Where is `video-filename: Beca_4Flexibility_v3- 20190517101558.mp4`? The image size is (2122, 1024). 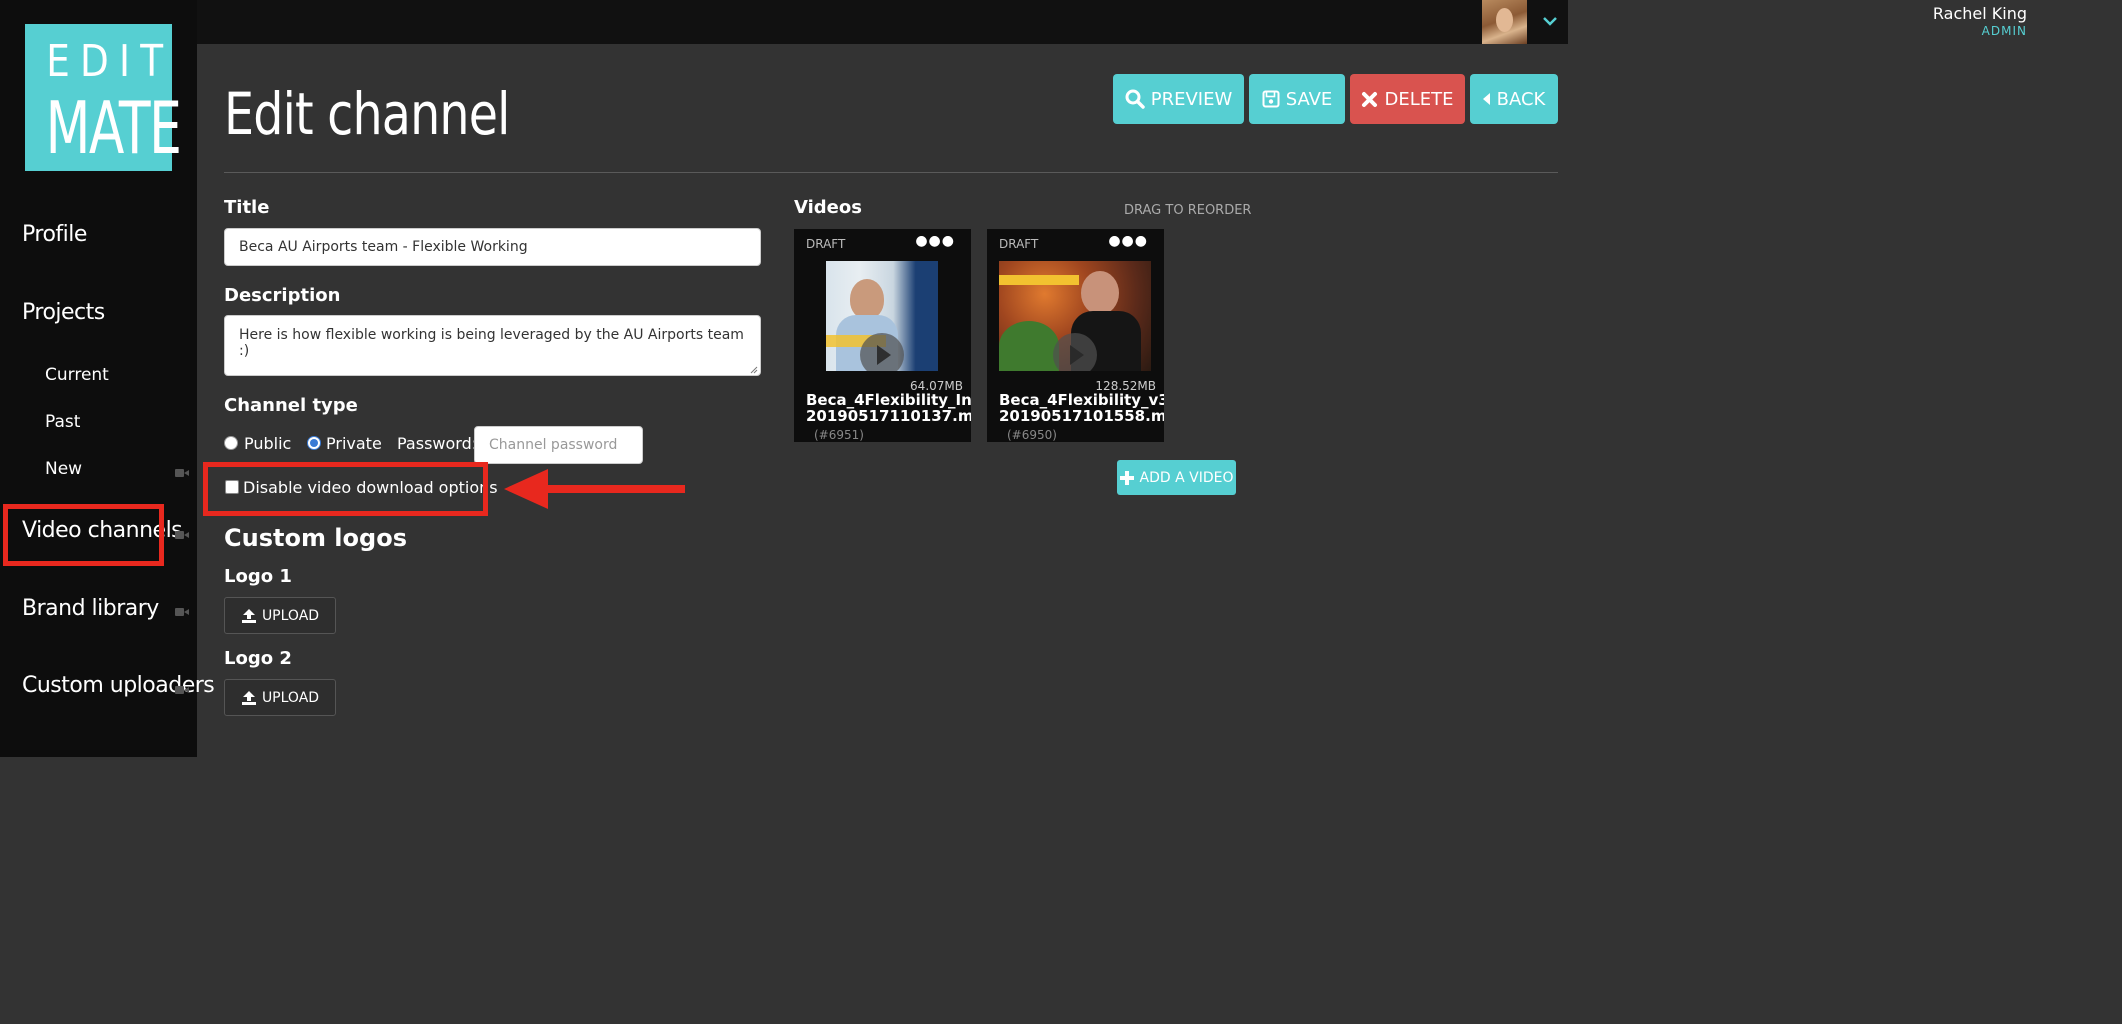 video-filename: Beca_4Flexibility_v3- 20190517101558.mp4 is located at coordinates (1081, 408).